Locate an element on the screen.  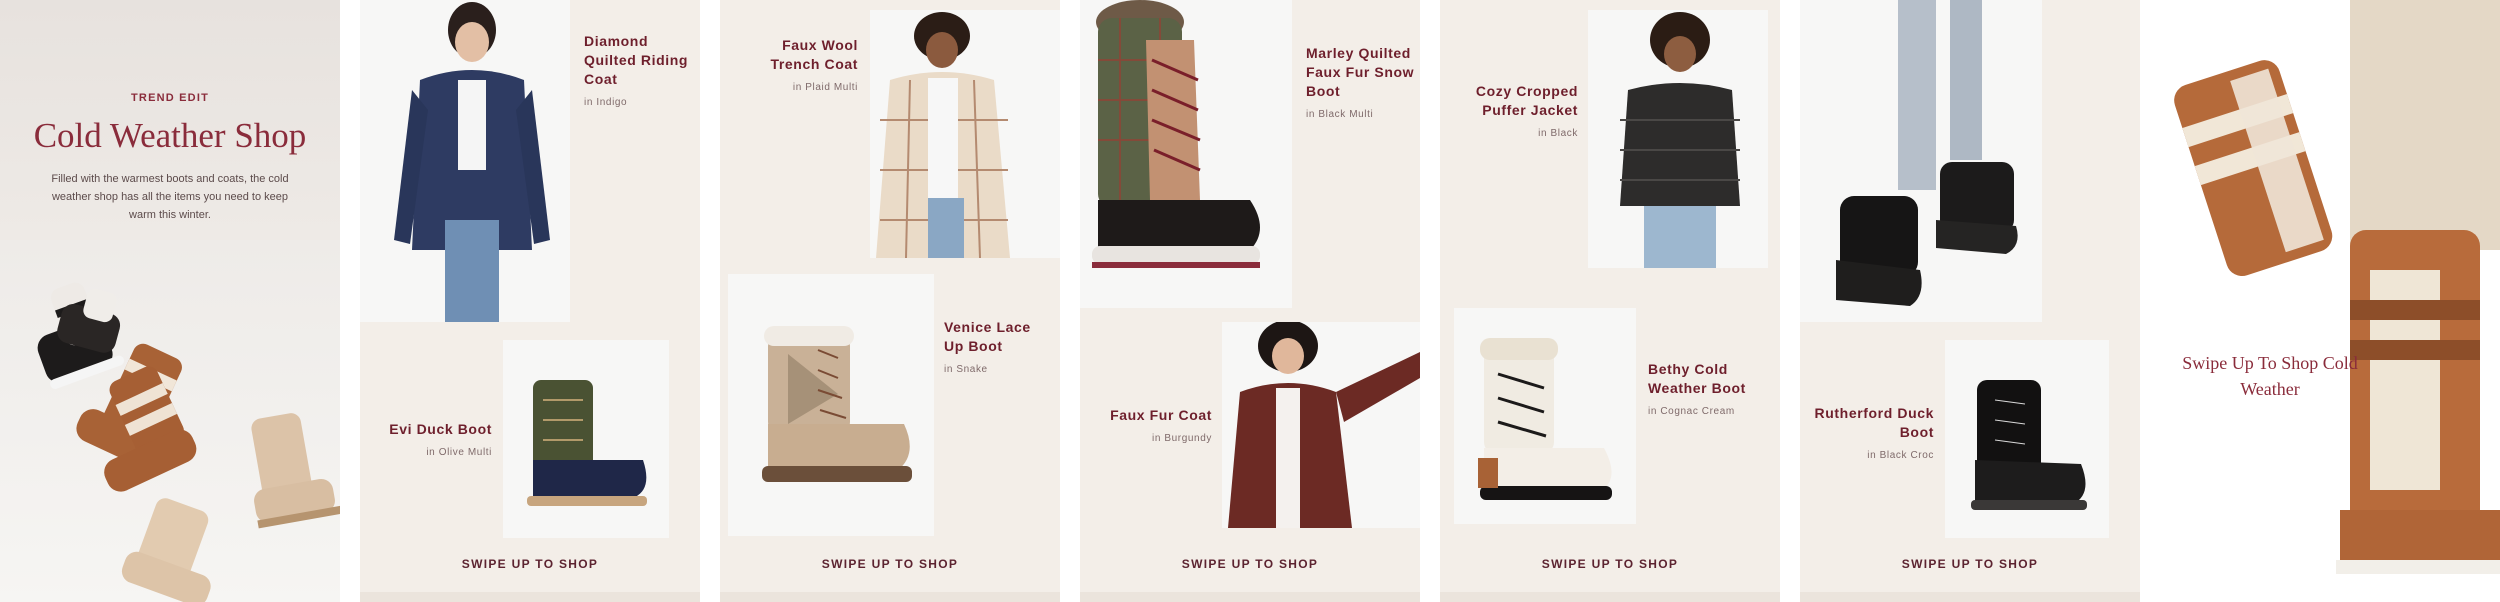
end-swipe-text: Swipe Up To Shop Cold Weather is located at coordinates (2270, 376).